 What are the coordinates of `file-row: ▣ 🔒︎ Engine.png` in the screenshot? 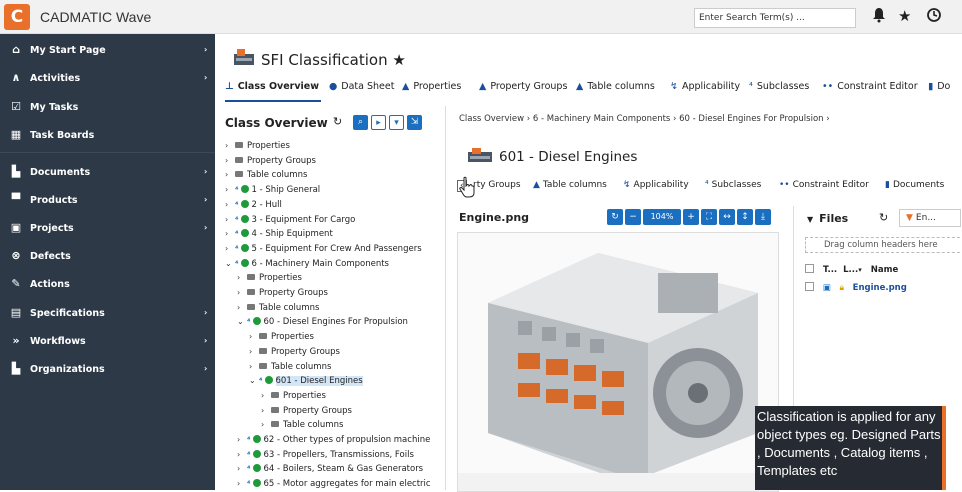 It's located at (856, 287).